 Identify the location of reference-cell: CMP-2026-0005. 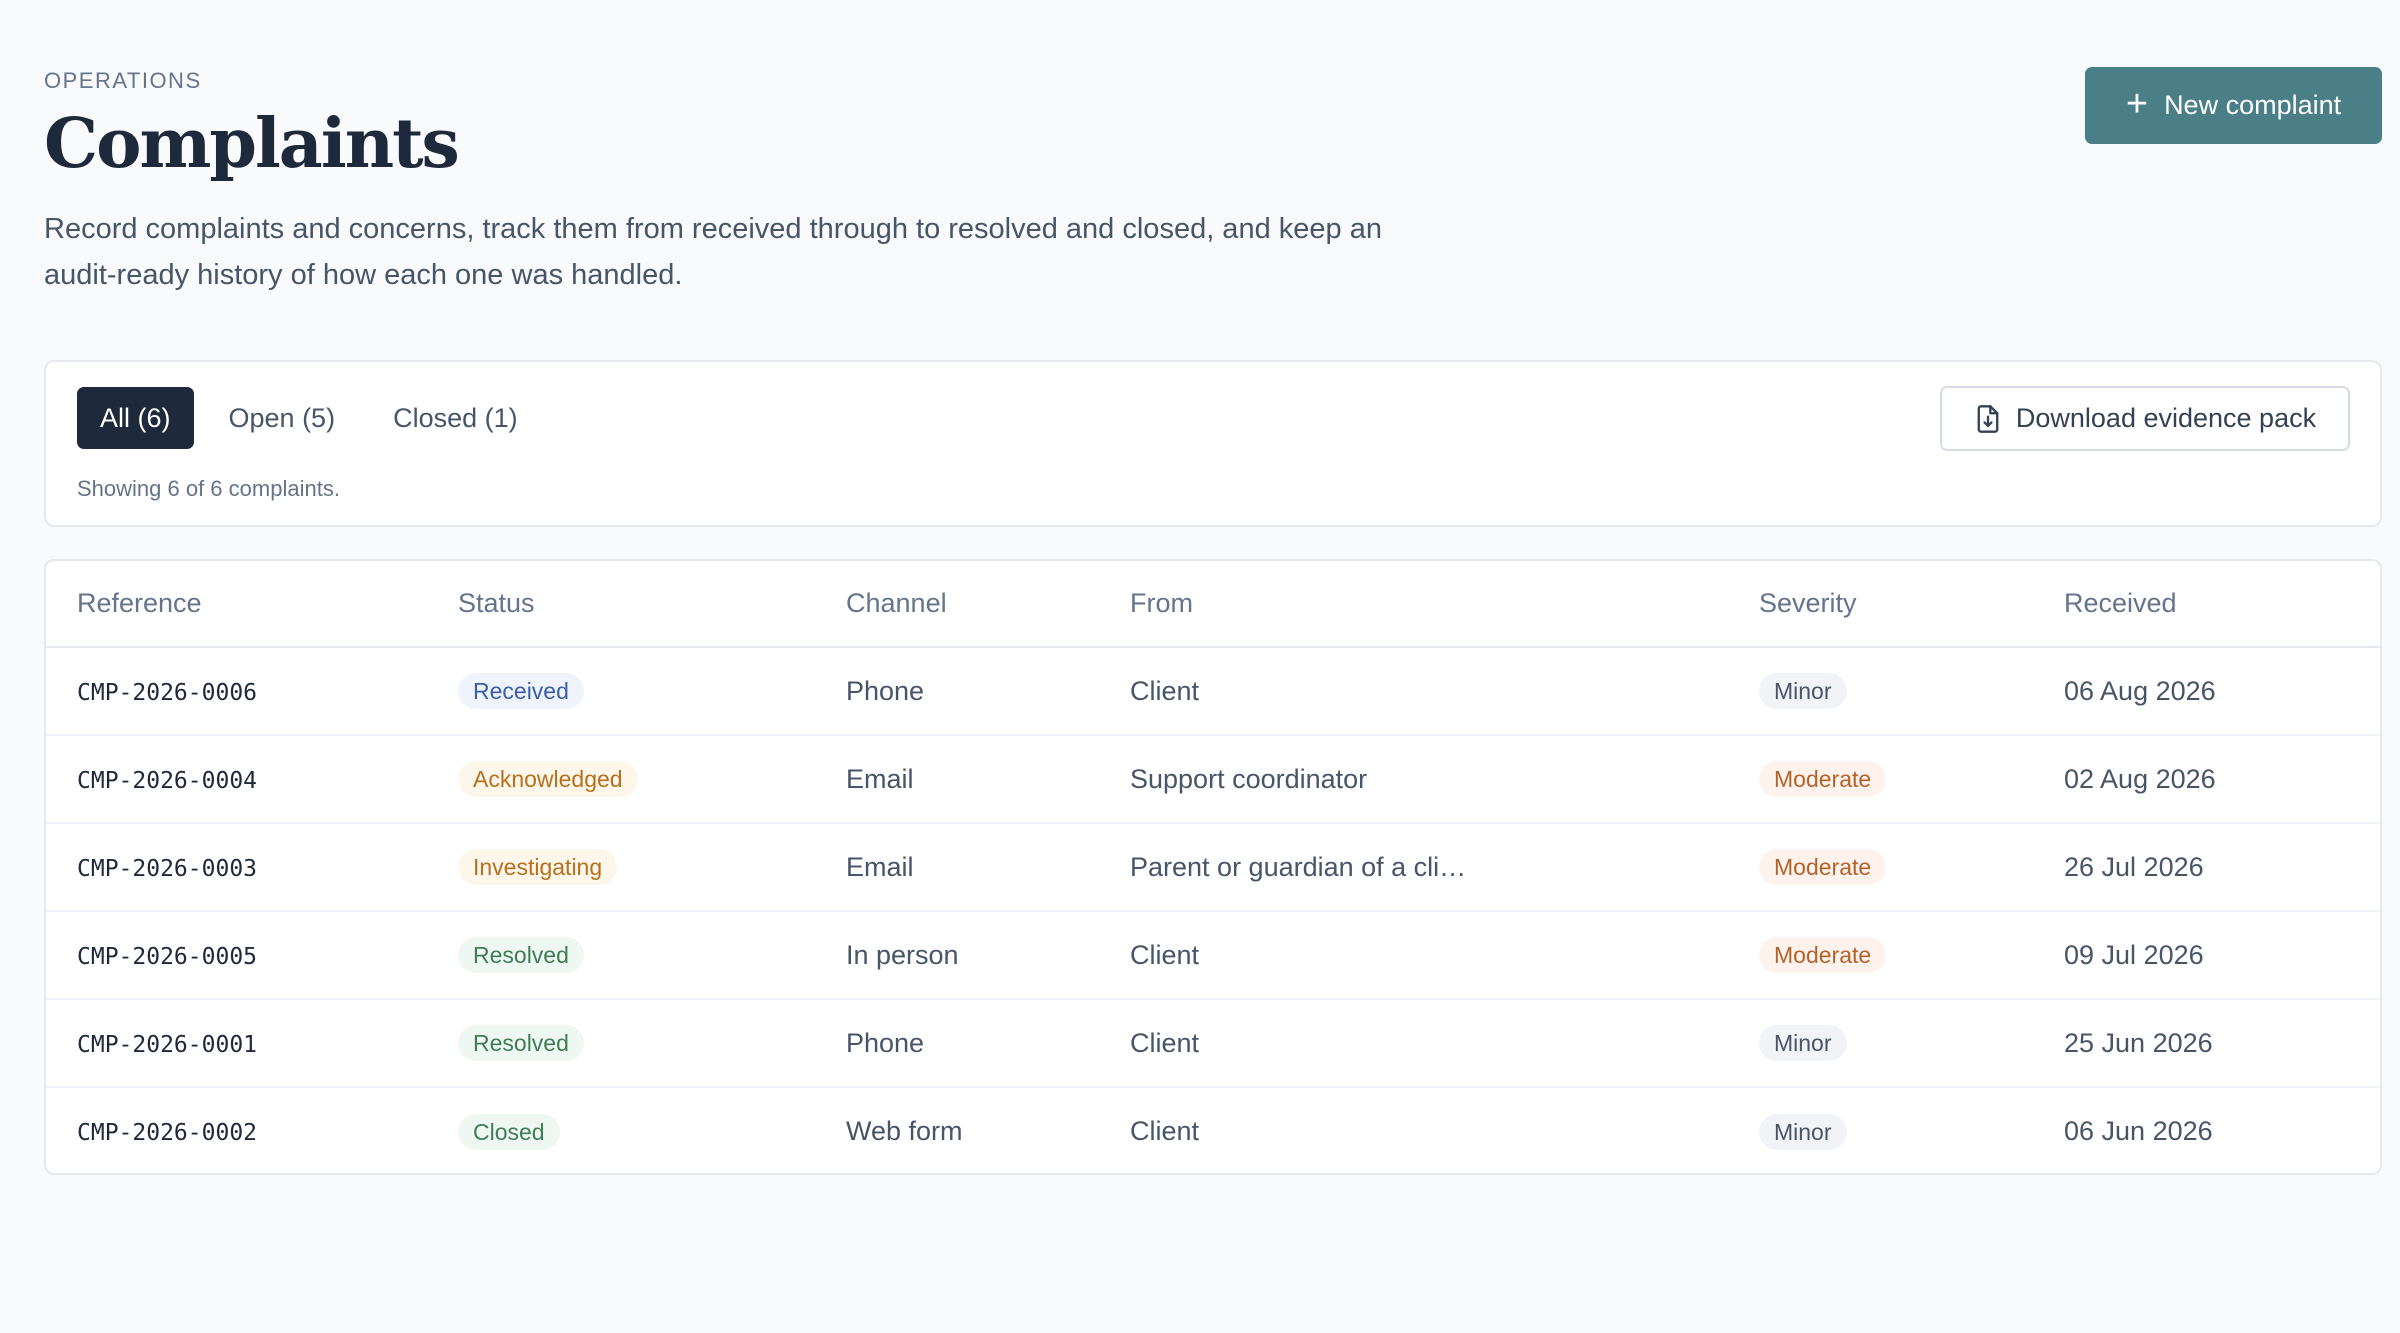
(167, 957).